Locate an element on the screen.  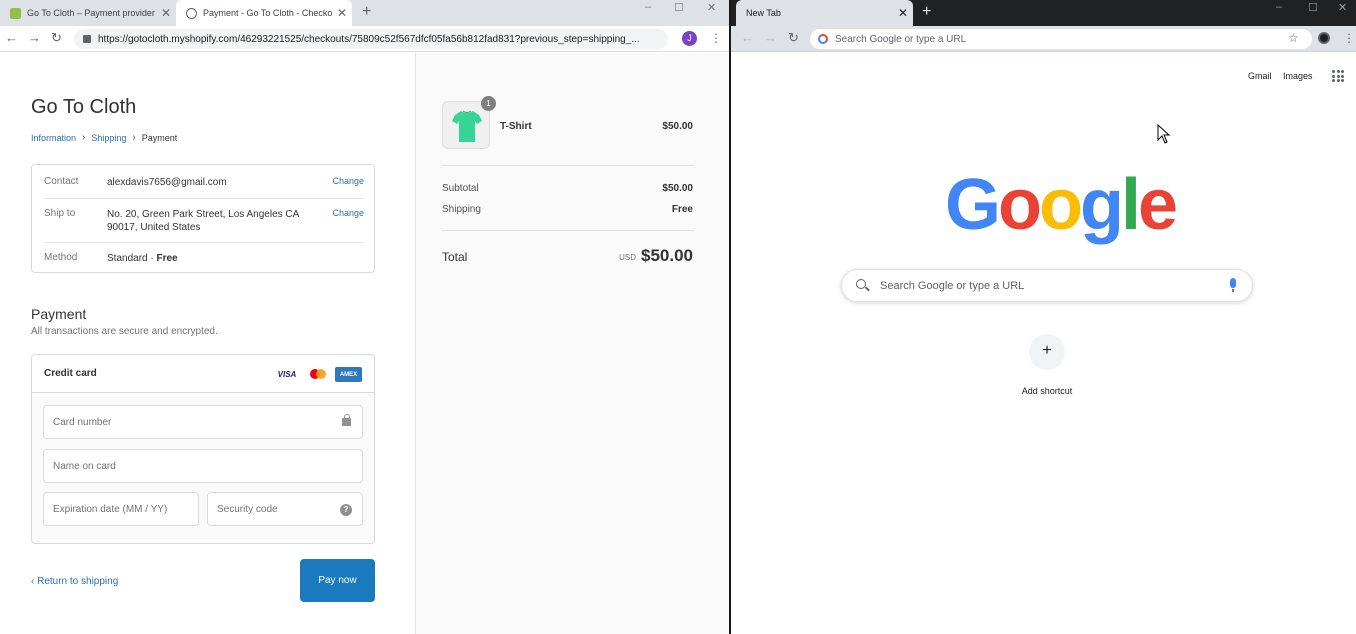
method-price: Free is located at coordinates (167, 258).